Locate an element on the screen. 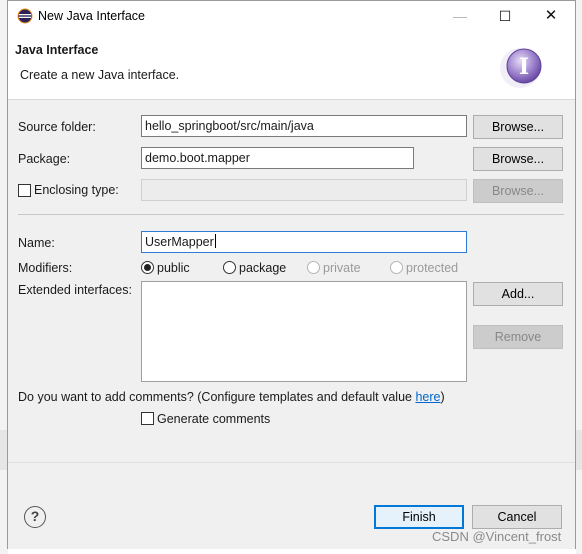 This screenshot has height=554, width=582. cancel-button: Cancel is located at coordinates (517, 517).